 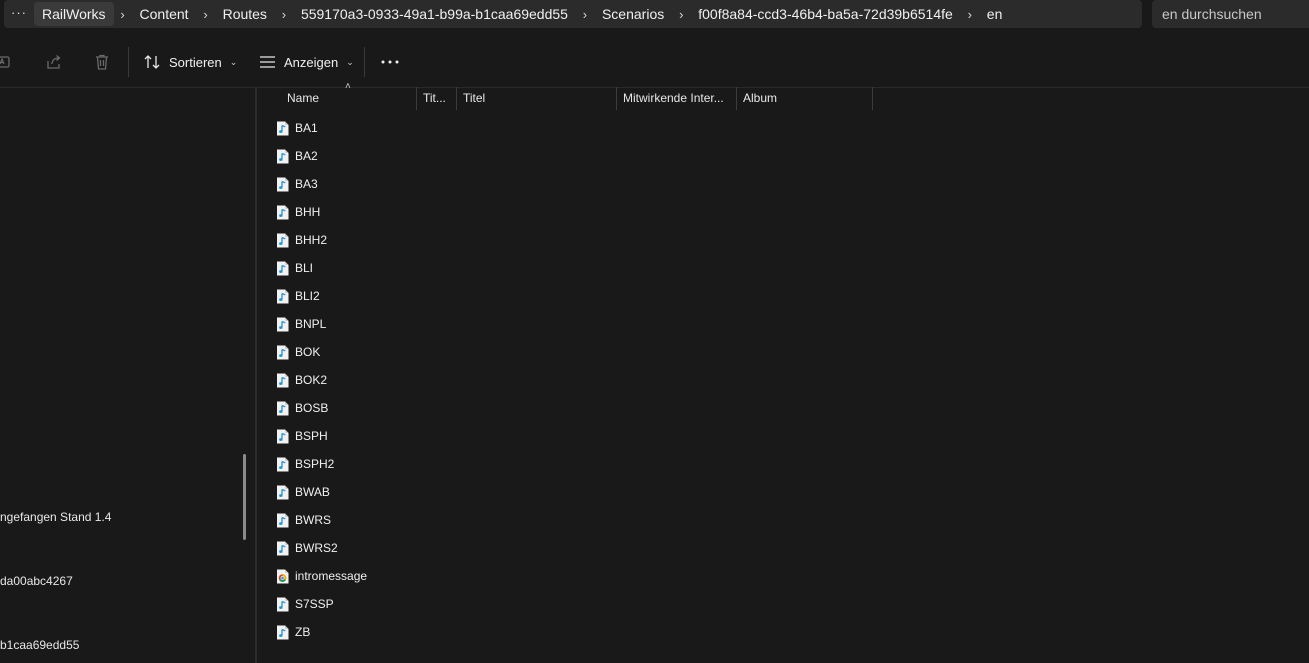 What do you see at coordinates (244, 497) in the screenshot?
I see `nav-pane-scrollbar` at bounding box center [244, 497].